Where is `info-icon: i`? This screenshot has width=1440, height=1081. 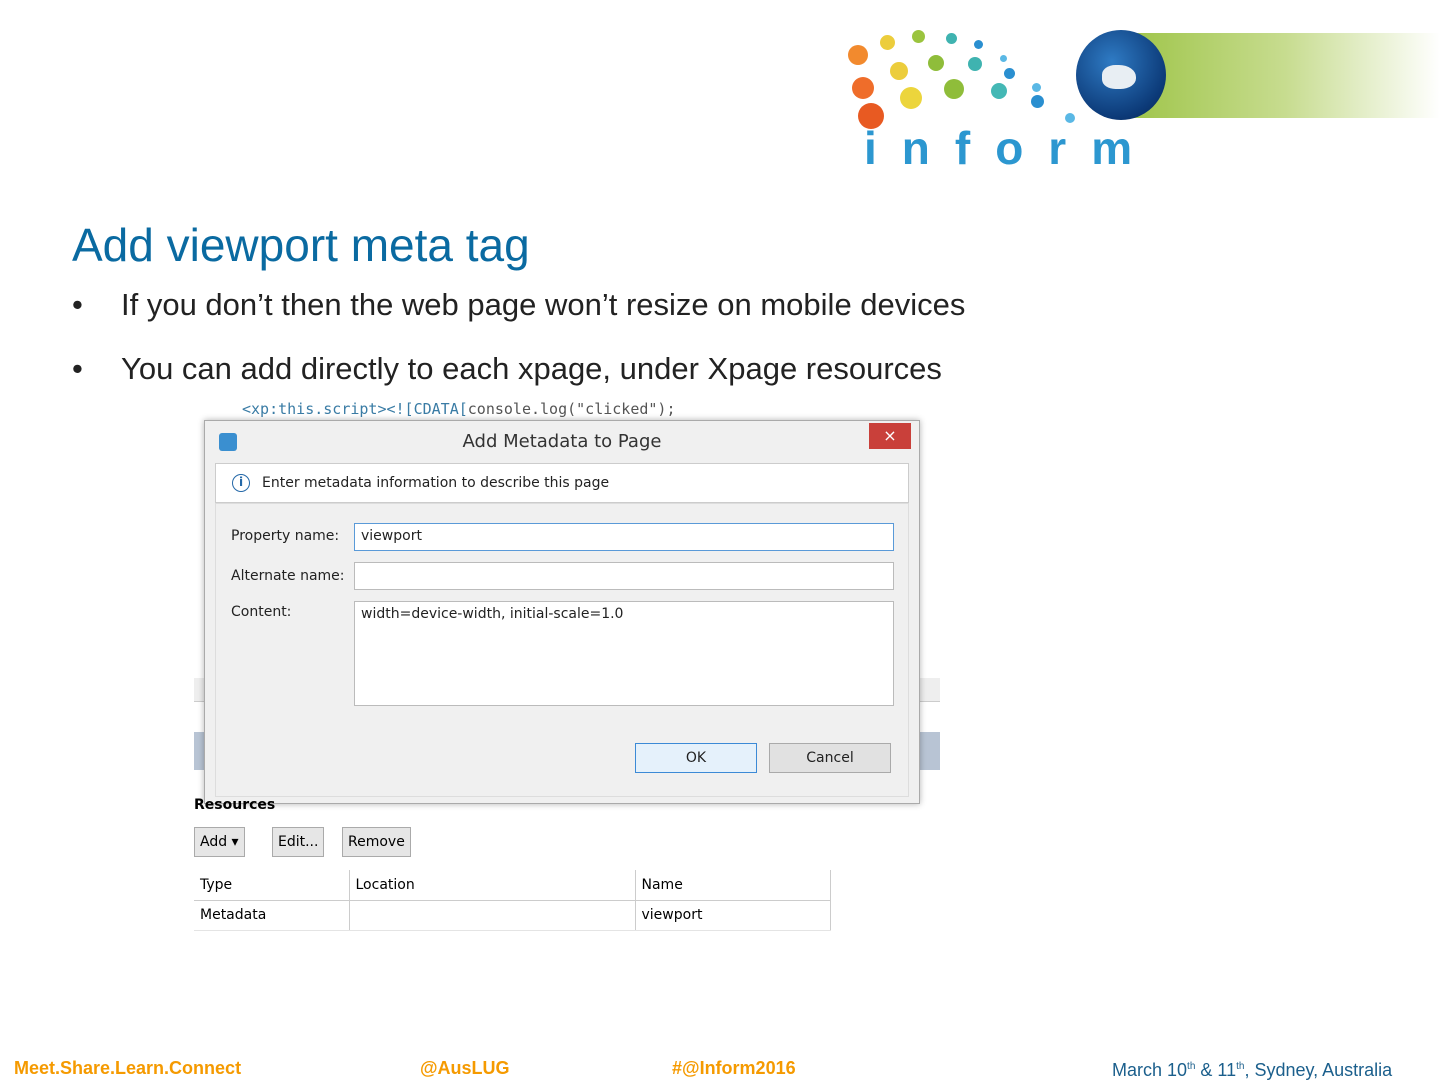
info-icon: i is located at coordinates (241, 483).